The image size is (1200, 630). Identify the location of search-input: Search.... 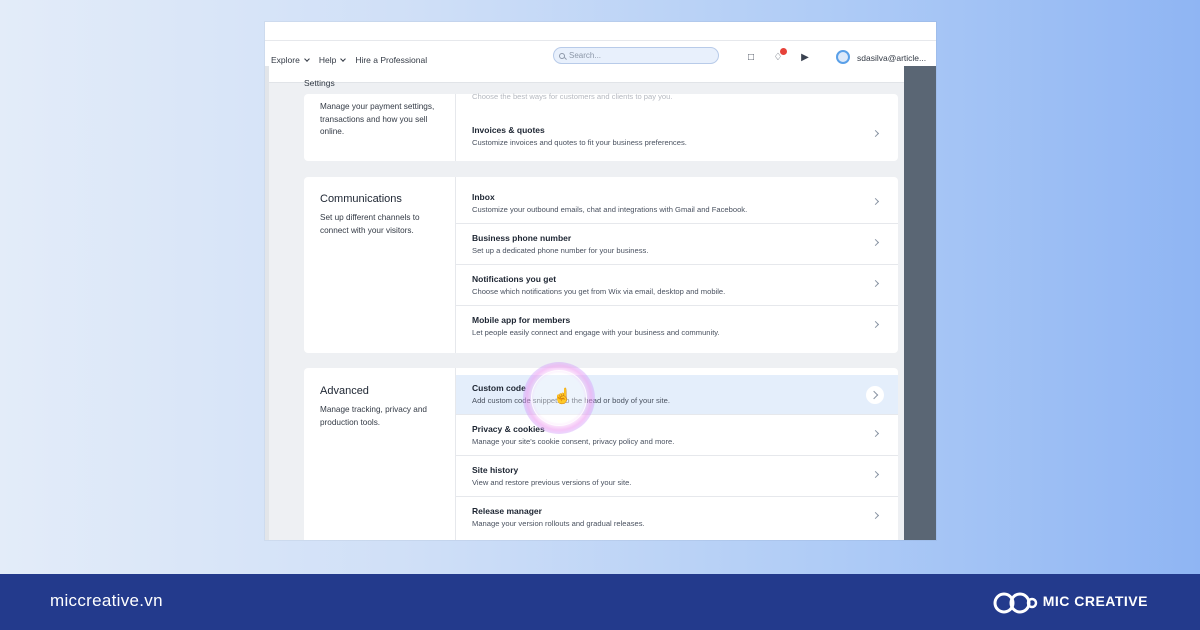
(636, 55).